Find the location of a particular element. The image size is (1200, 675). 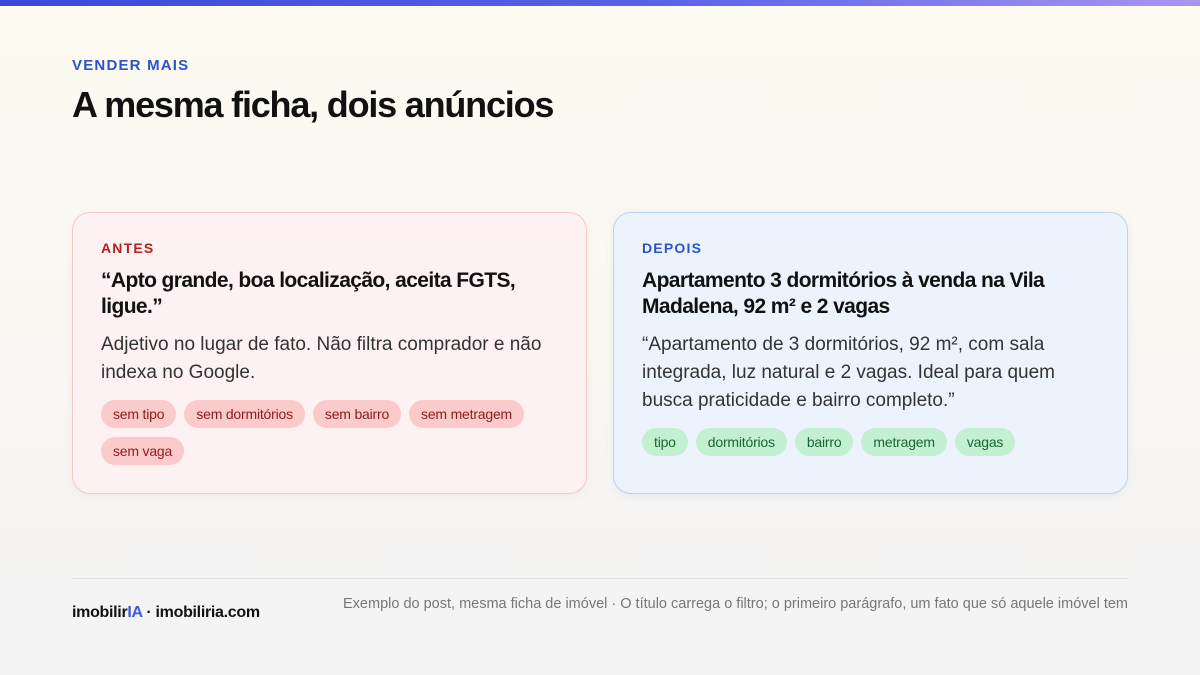

chip-dormitorios: dormitórios is located at coordinates (741, 442).